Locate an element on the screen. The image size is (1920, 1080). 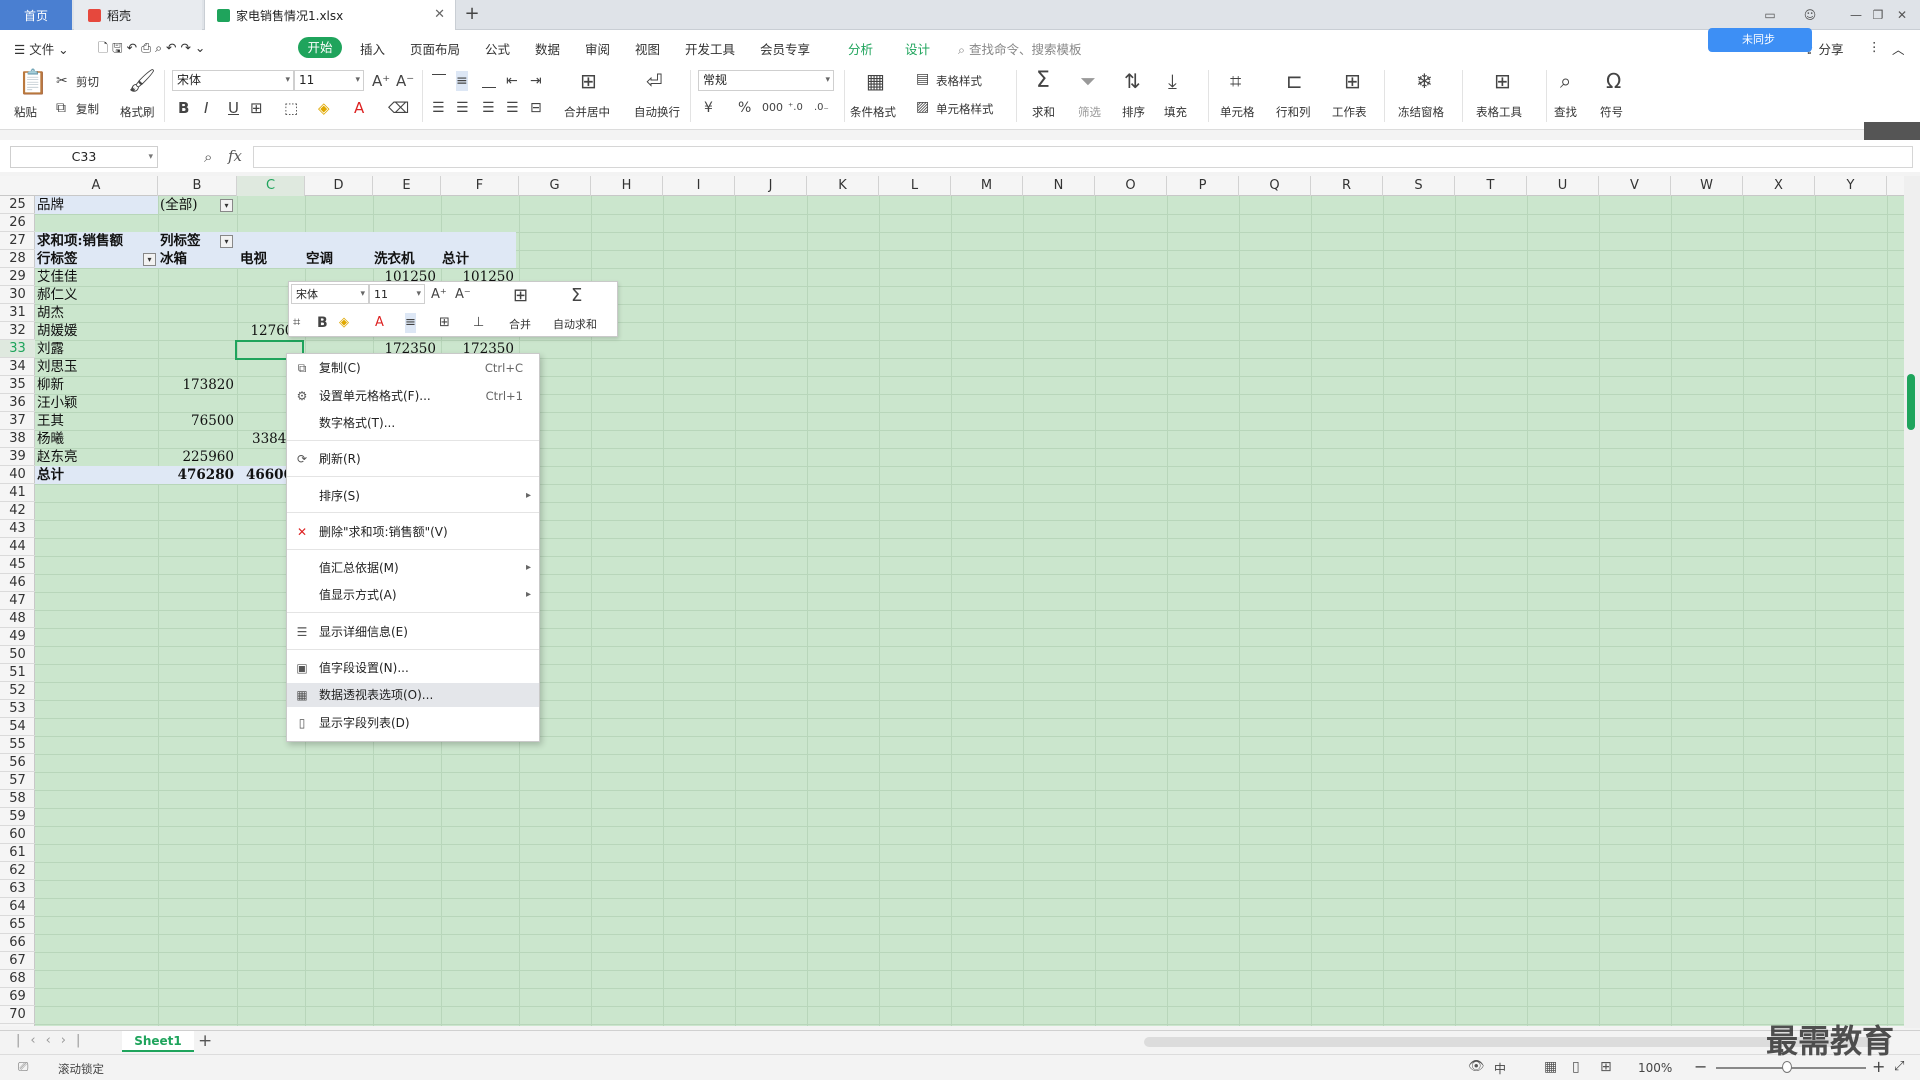
sheet-nav-icons: |‹‹›| is located at coordinates (53, 1040).